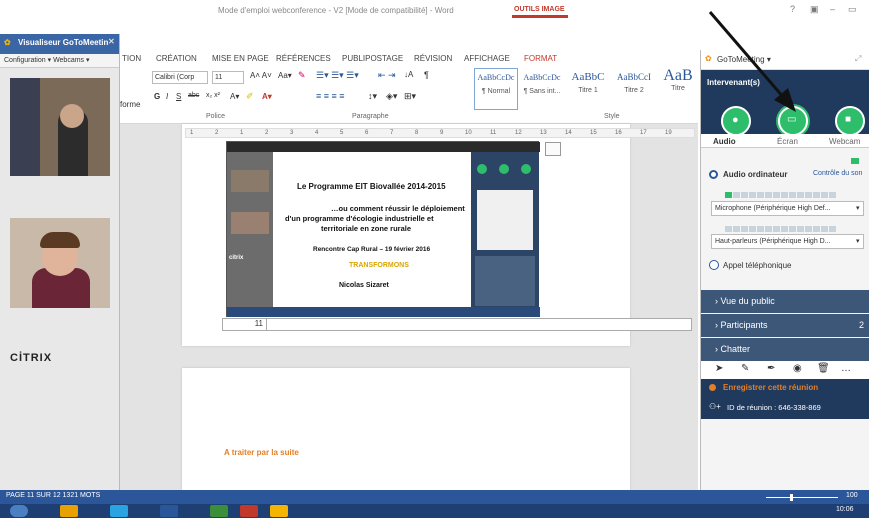 Image resolution: width=869 pixels, height=518 pixels. Describe the element at coordinates (213, 95) in the screenshot. I see `subscript-icon: x₂ x²` at that location.